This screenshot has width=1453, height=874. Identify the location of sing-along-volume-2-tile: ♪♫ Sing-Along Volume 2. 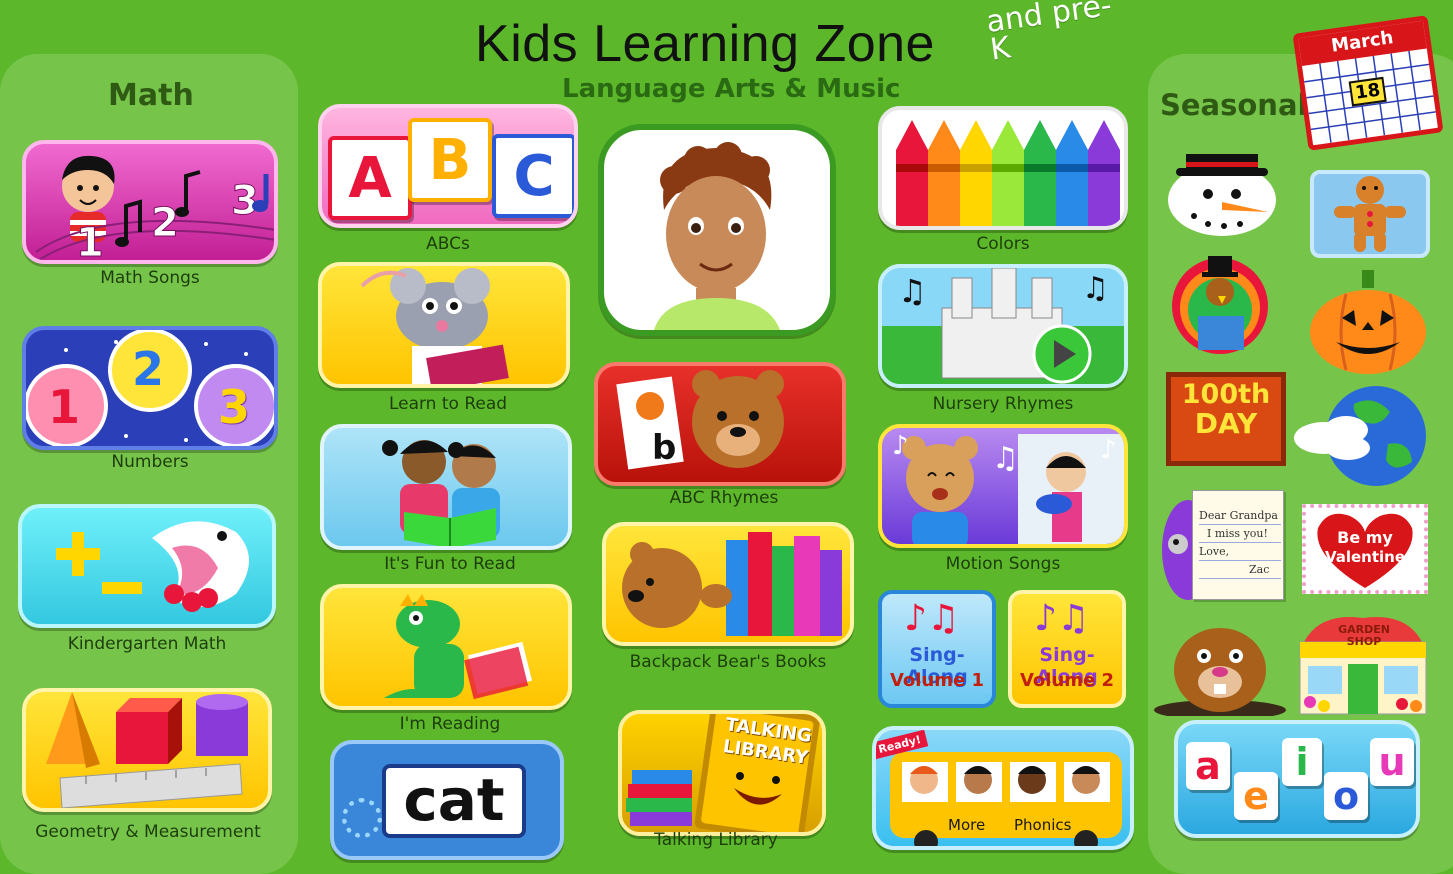
(1067, 649).